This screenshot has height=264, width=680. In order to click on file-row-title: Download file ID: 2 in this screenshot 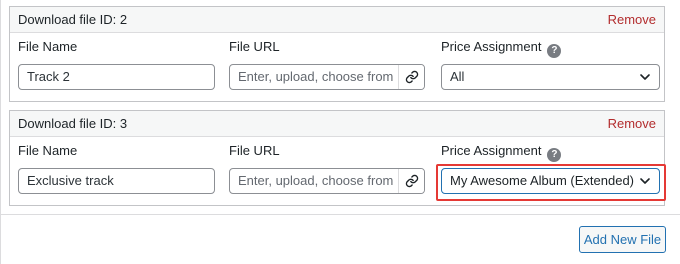, I will do `click(73, 19)`.